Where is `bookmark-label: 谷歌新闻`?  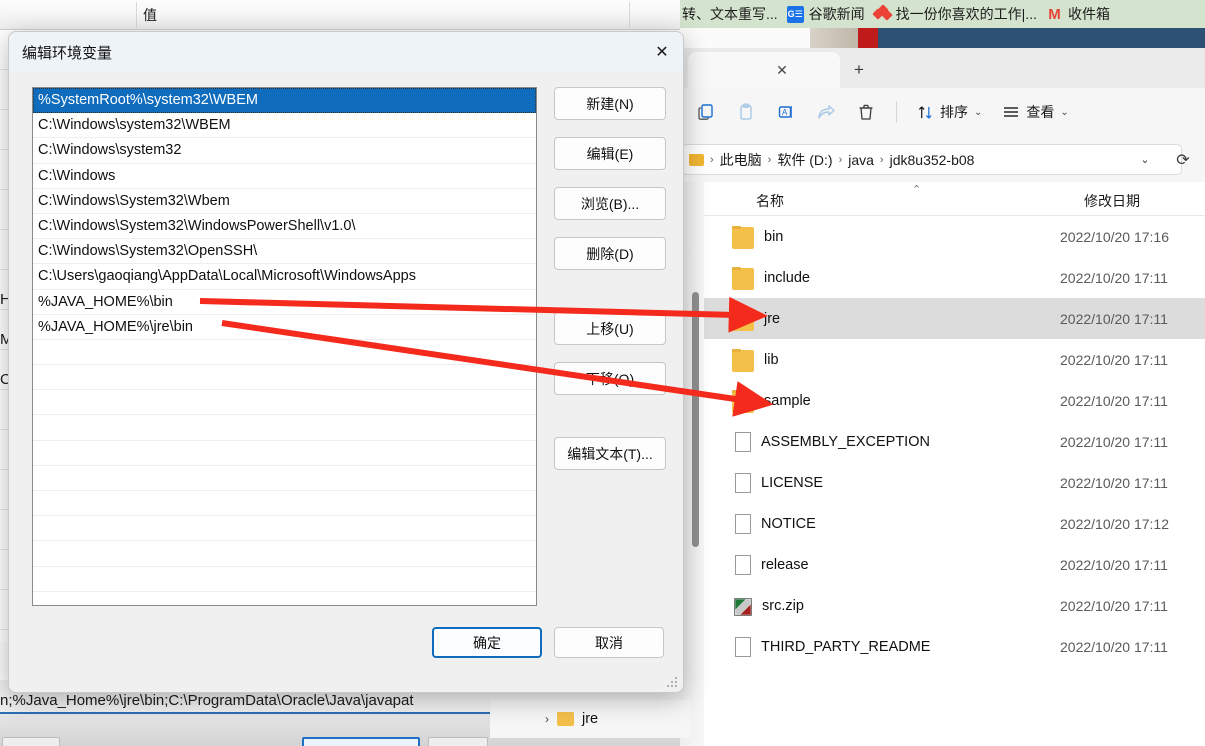 bookmark-label: 谷歌新闻 is located at coordinates (836, 14).